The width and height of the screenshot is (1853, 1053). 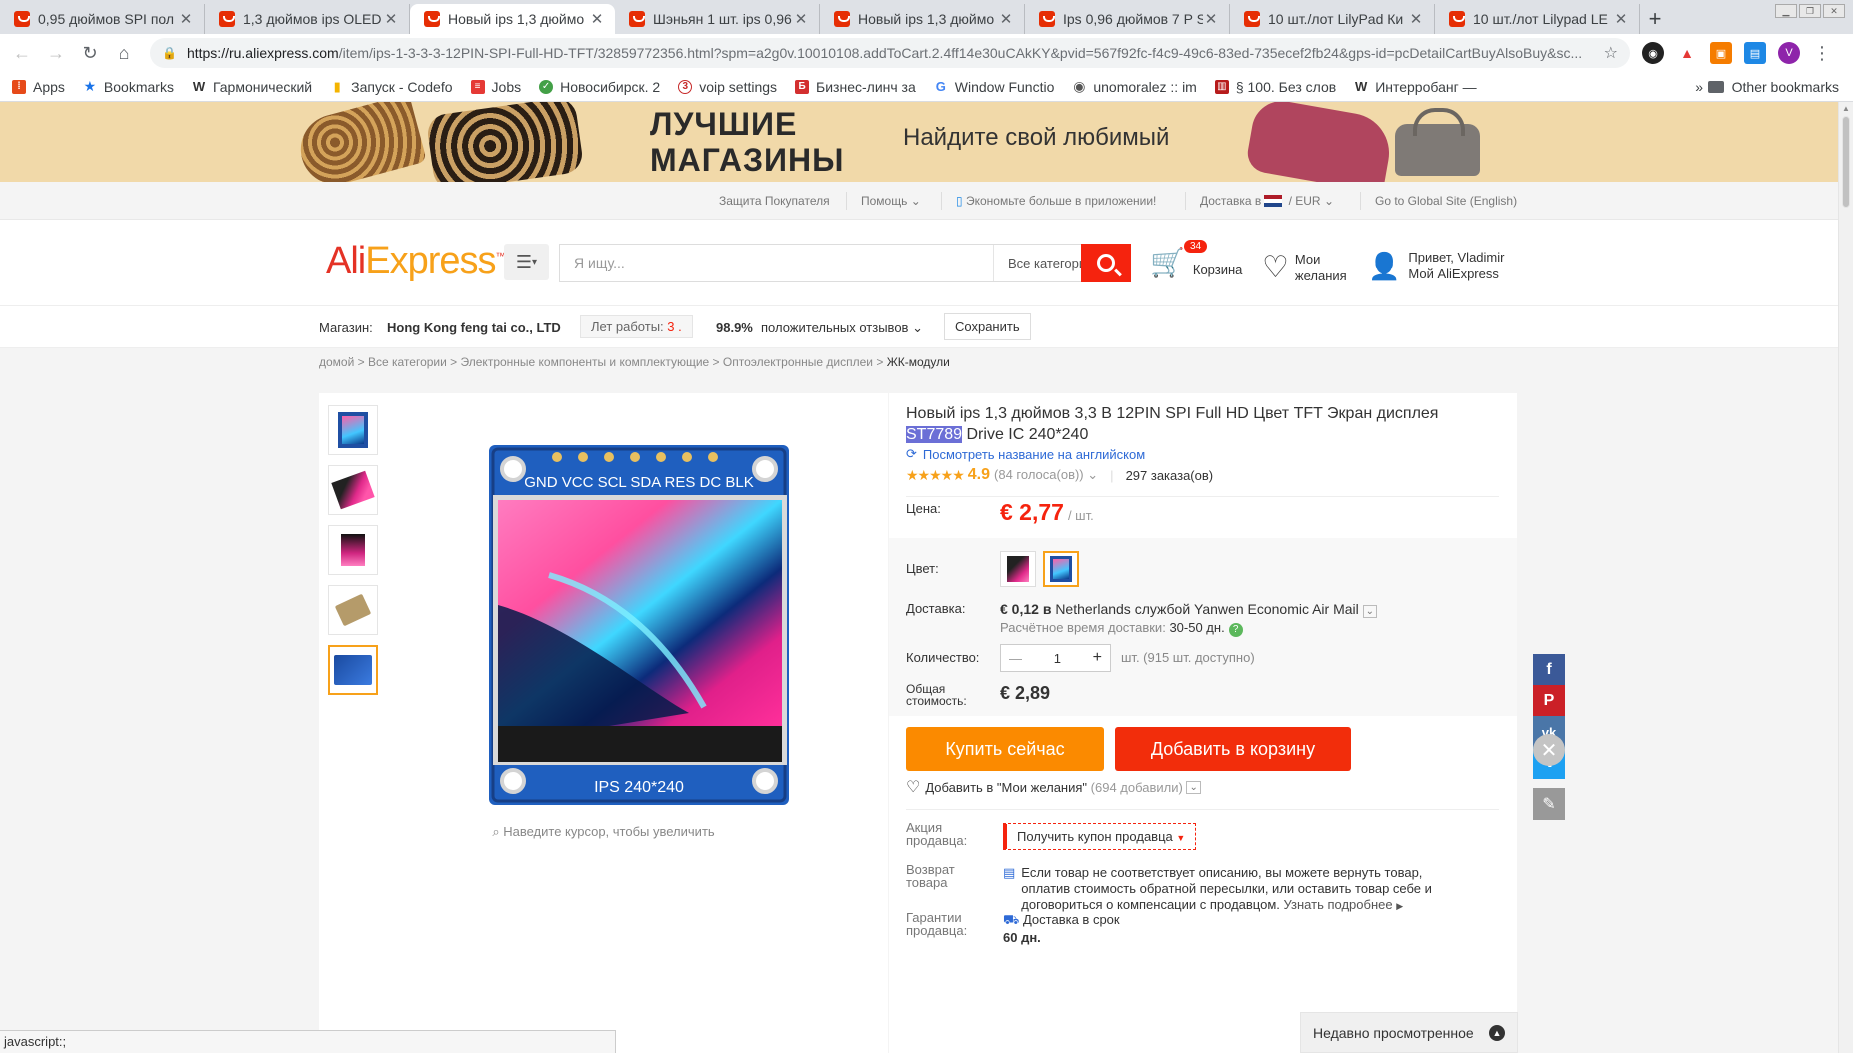 I want to click on search-button, so click(x=1106, y=263).